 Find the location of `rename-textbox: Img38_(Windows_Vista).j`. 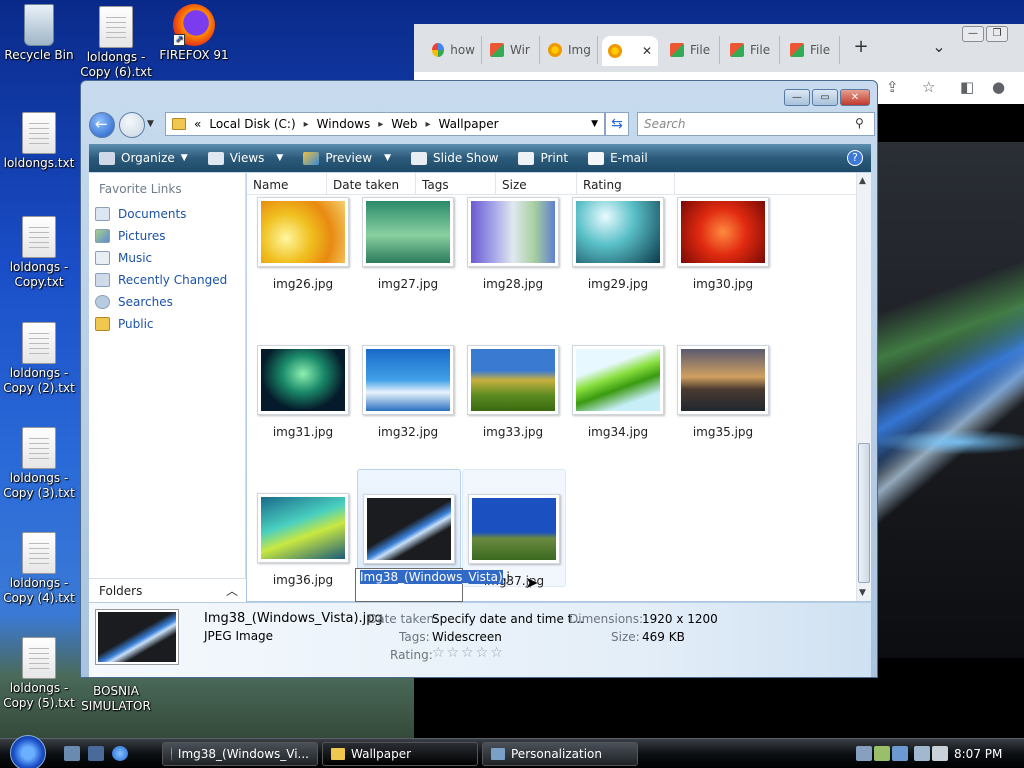

rename-textbox: Img38_(Windows_Vista).j is located at coordinates (432, 585).